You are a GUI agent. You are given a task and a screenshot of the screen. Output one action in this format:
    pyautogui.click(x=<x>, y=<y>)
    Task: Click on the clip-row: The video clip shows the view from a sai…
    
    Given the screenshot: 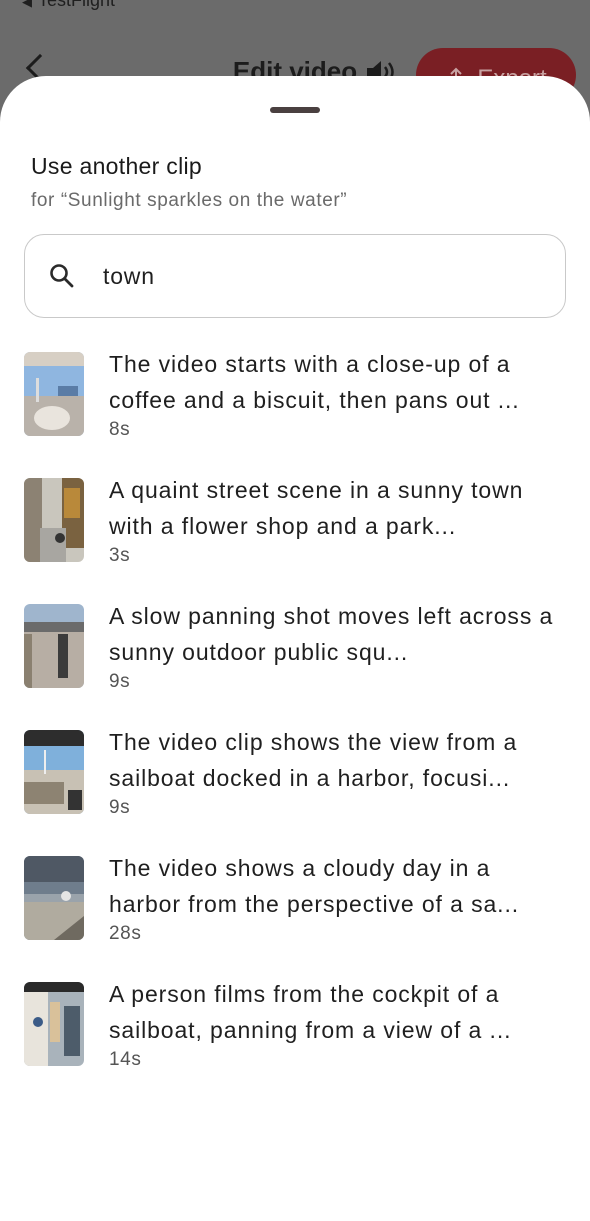 What is the action you would take?
    pyautogui.click(x=295, y=767)
    